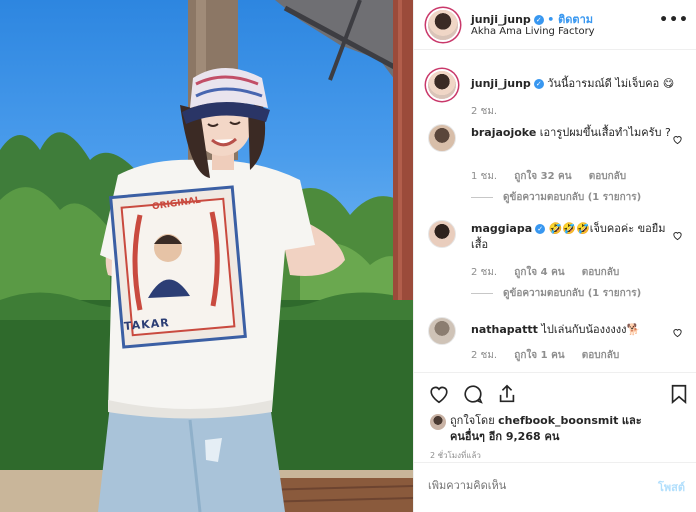 The height and width of the screenshot is (512, 696). I want to click on comment-time: 1 ชม., so click(484, 176).